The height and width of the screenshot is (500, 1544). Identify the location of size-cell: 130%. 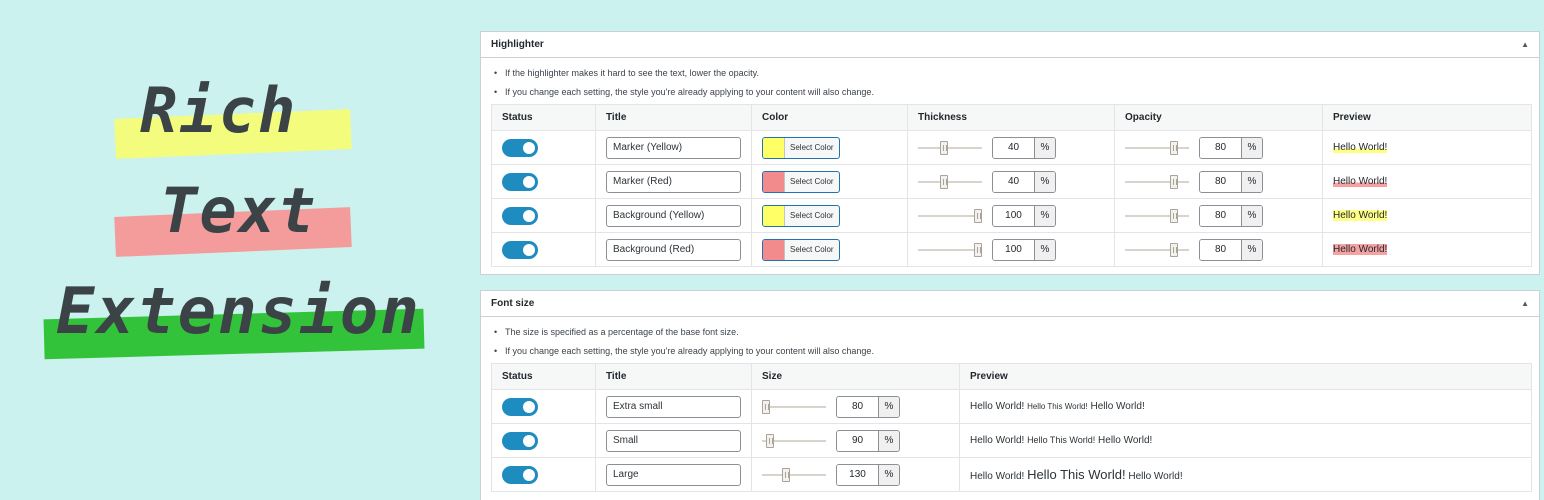
(855, 474).